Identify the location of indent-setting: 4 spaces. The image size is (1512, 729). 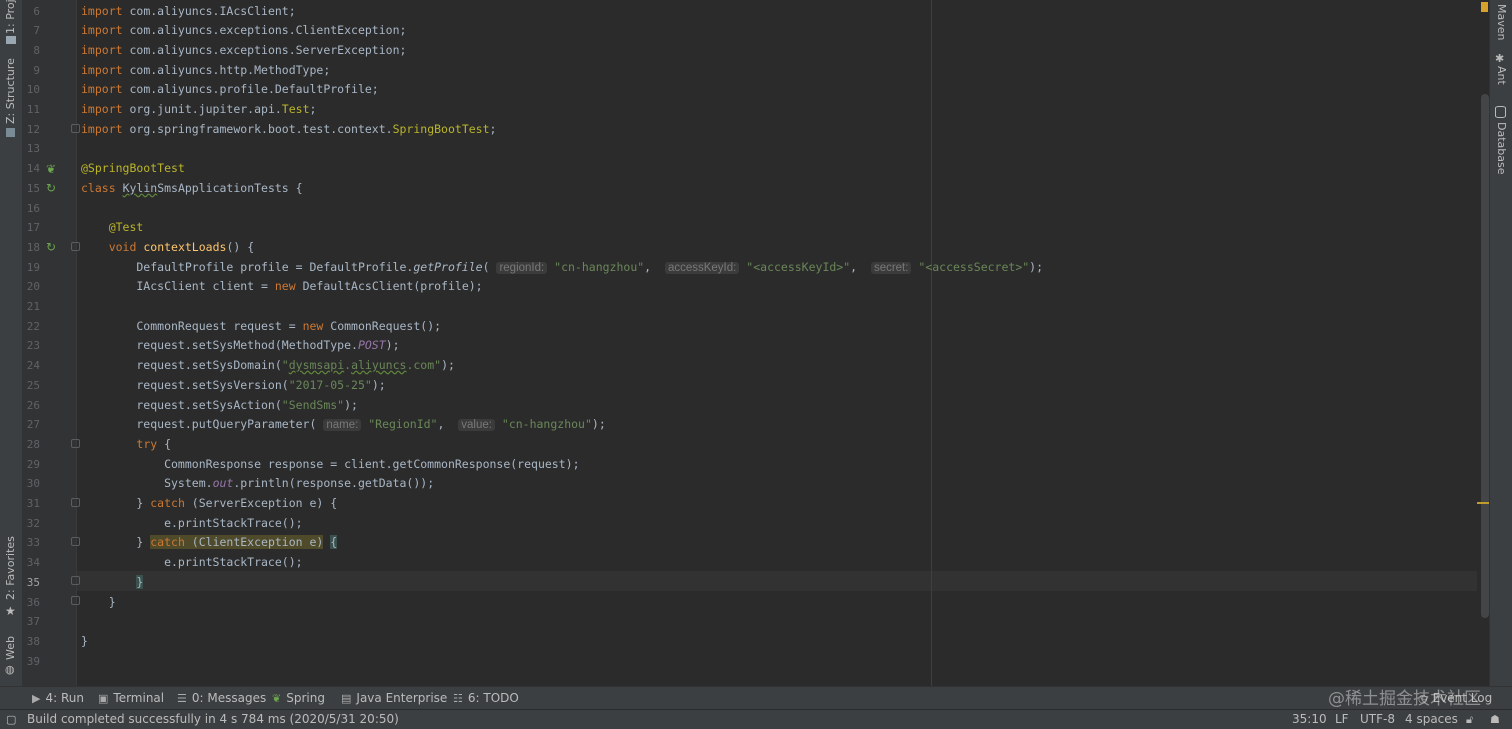
(1431, 719).